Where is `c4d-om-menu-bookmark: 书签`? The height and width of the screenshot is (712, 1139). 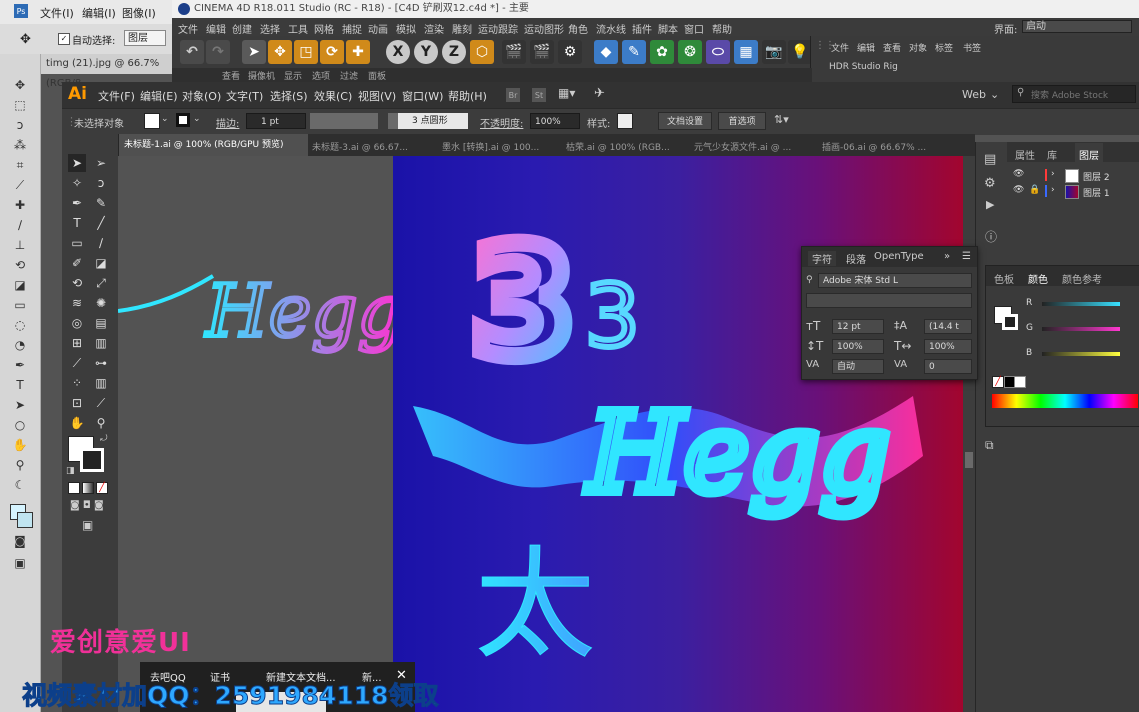 c4d-om-menu-bookmark: 书签 is located at coordinates (972, 47).